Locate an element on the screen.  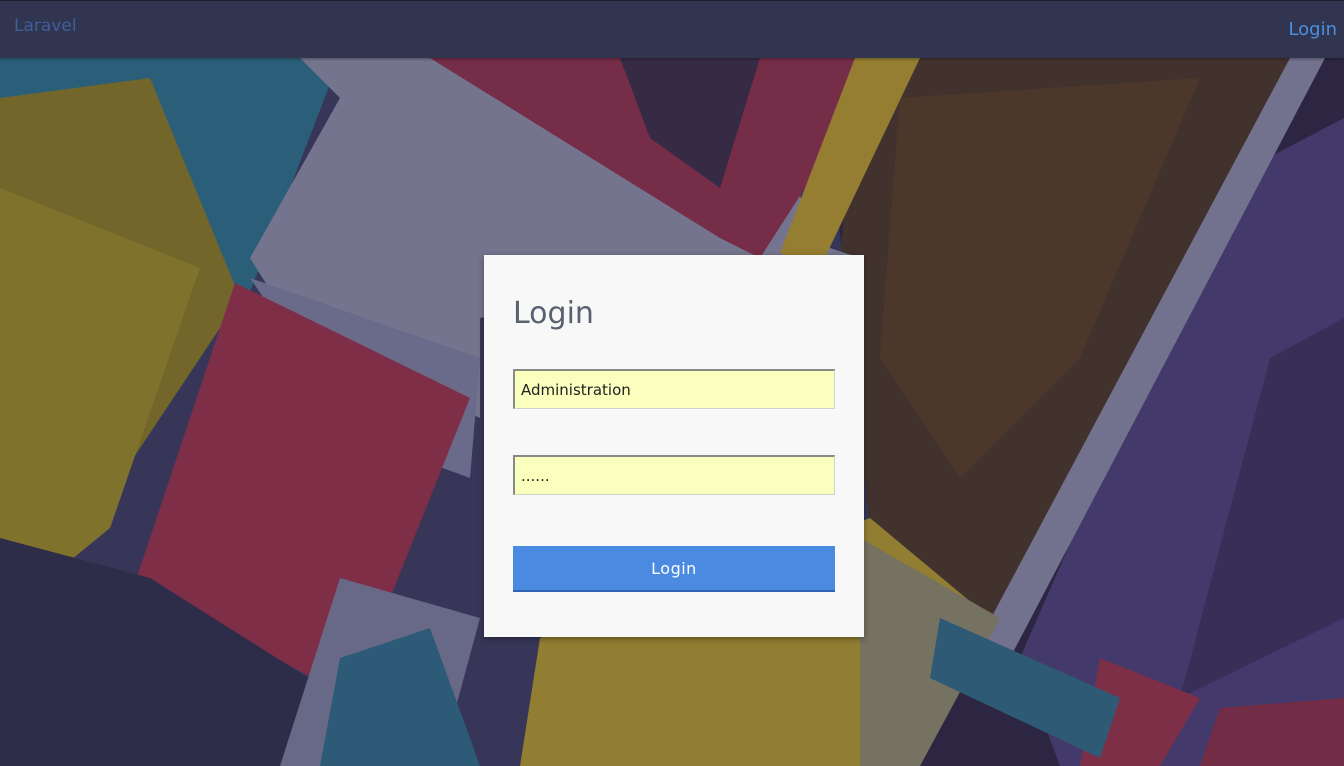
login-title: Login is located at coordinates (553, 313).